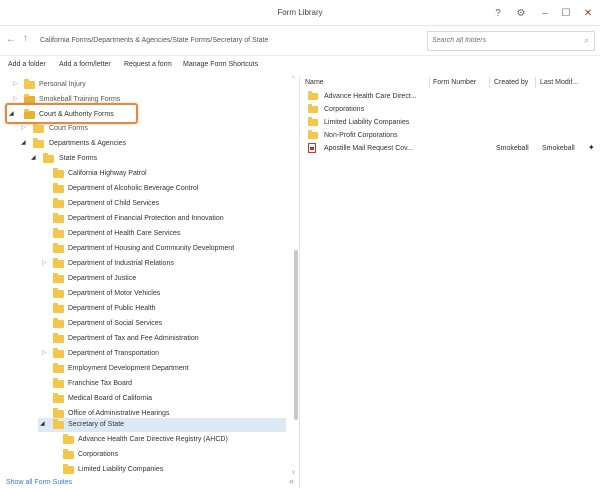  Describe the element at coordinates (312, 148) in the screenshot. I see `pdf-file-icon` at that location.